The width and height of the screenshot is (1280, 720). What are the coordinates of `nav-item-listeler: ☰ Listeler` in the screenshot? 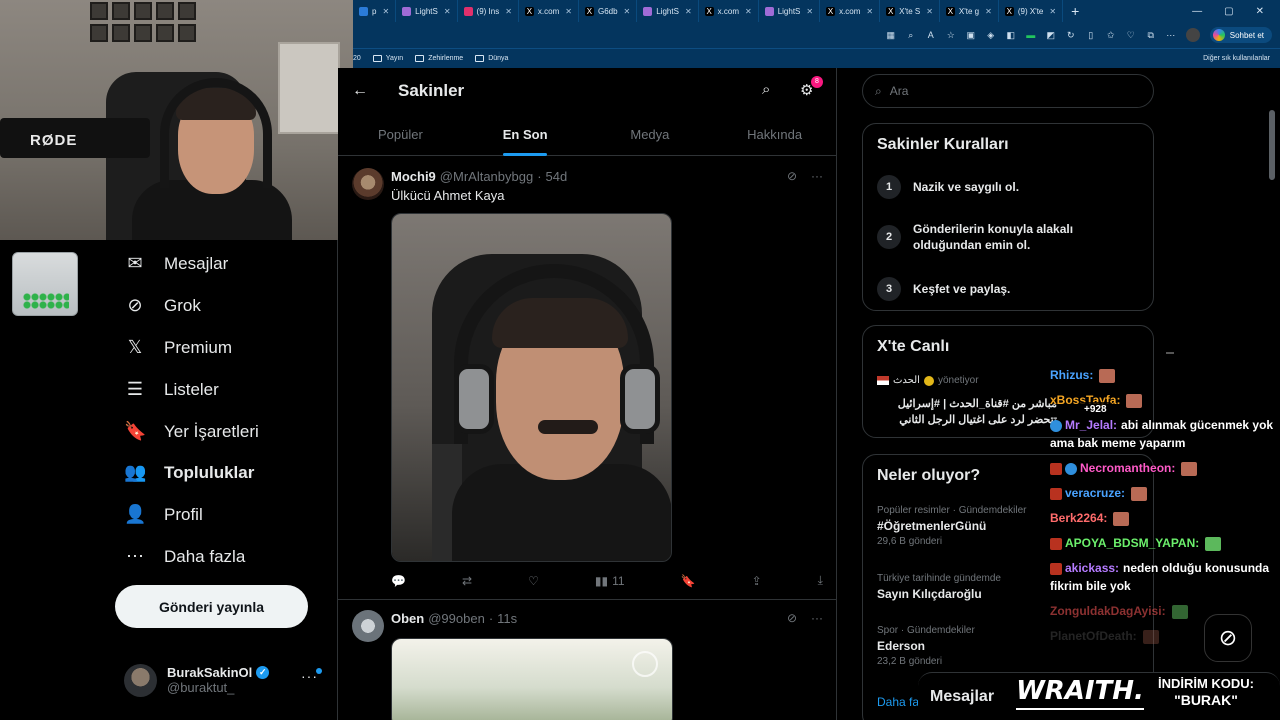 It's located at (171, 389).